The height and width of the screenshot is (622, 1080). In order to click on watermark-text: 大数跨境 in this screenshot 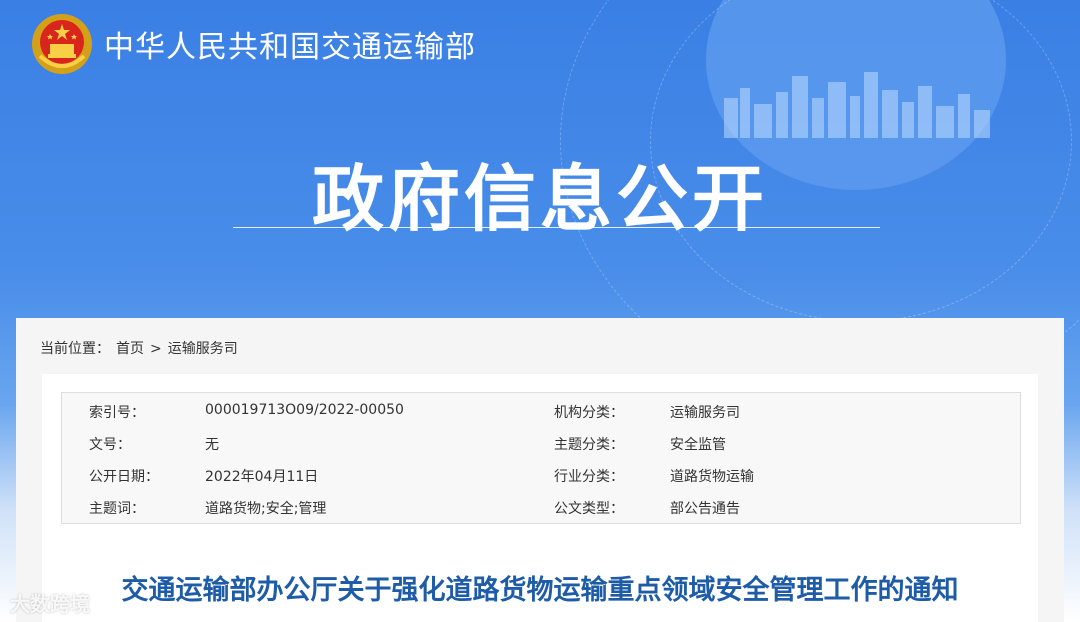, I will do `click(50, 604)`.